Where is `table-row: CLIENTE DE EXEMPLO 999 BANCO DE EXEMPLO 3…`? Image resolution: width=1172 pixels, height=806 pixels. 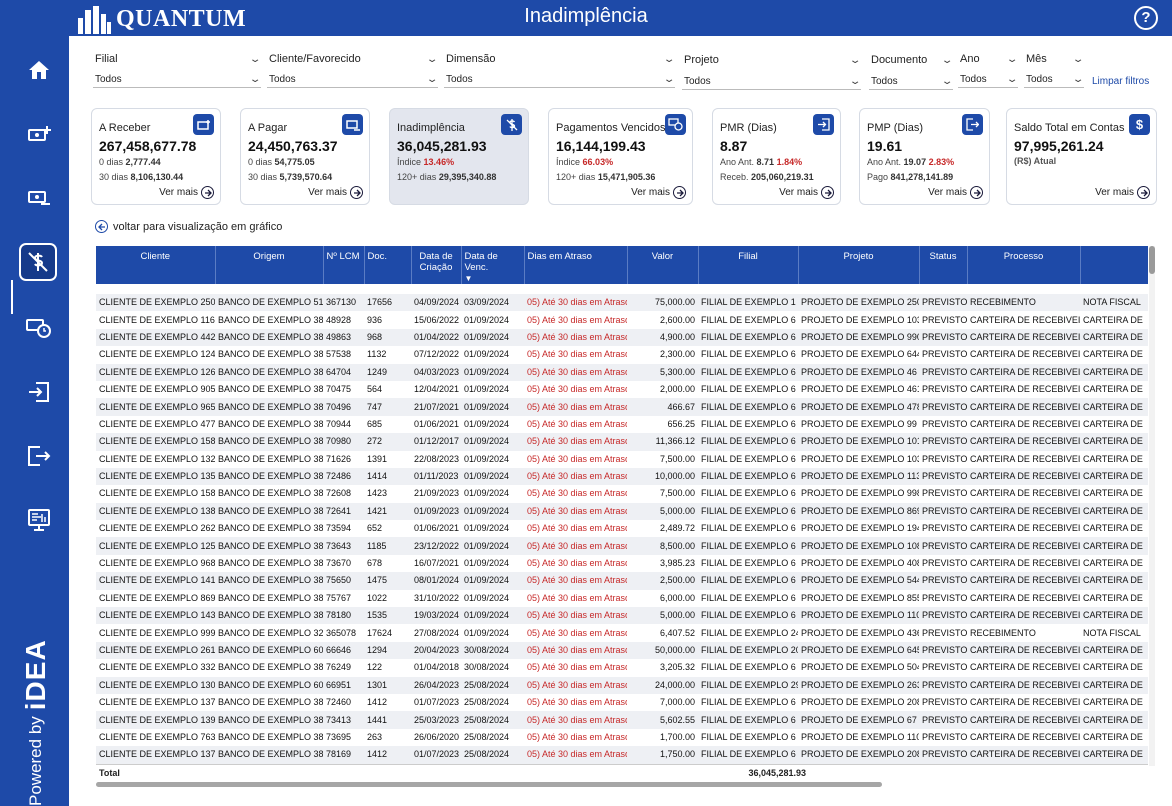
table-row: CLIENTE DE EXEMPLO 999 BANCO DE EXEMPLO 3… is located at coordinates (622, 633).